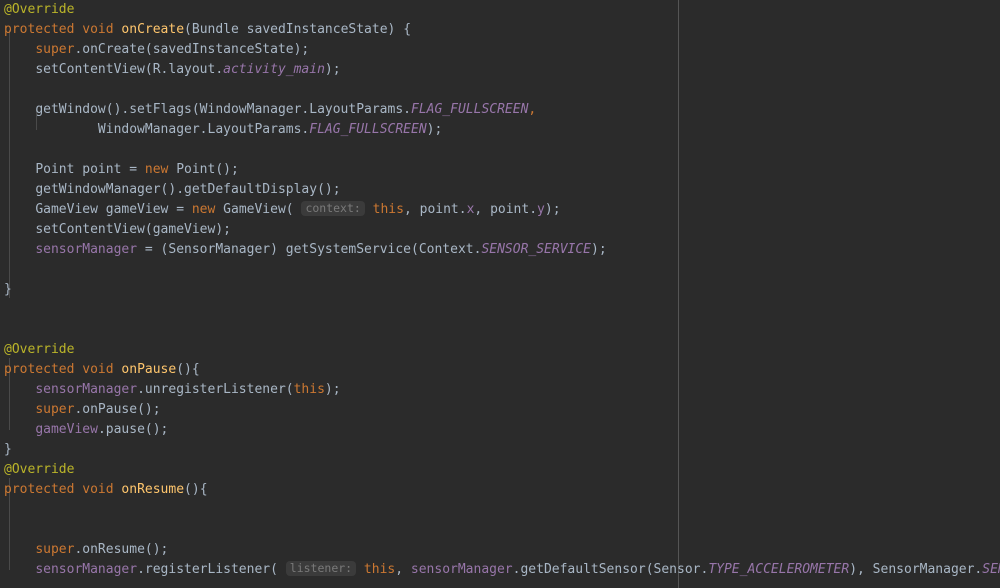  I want to click on code-token: y, so click(541, 209).